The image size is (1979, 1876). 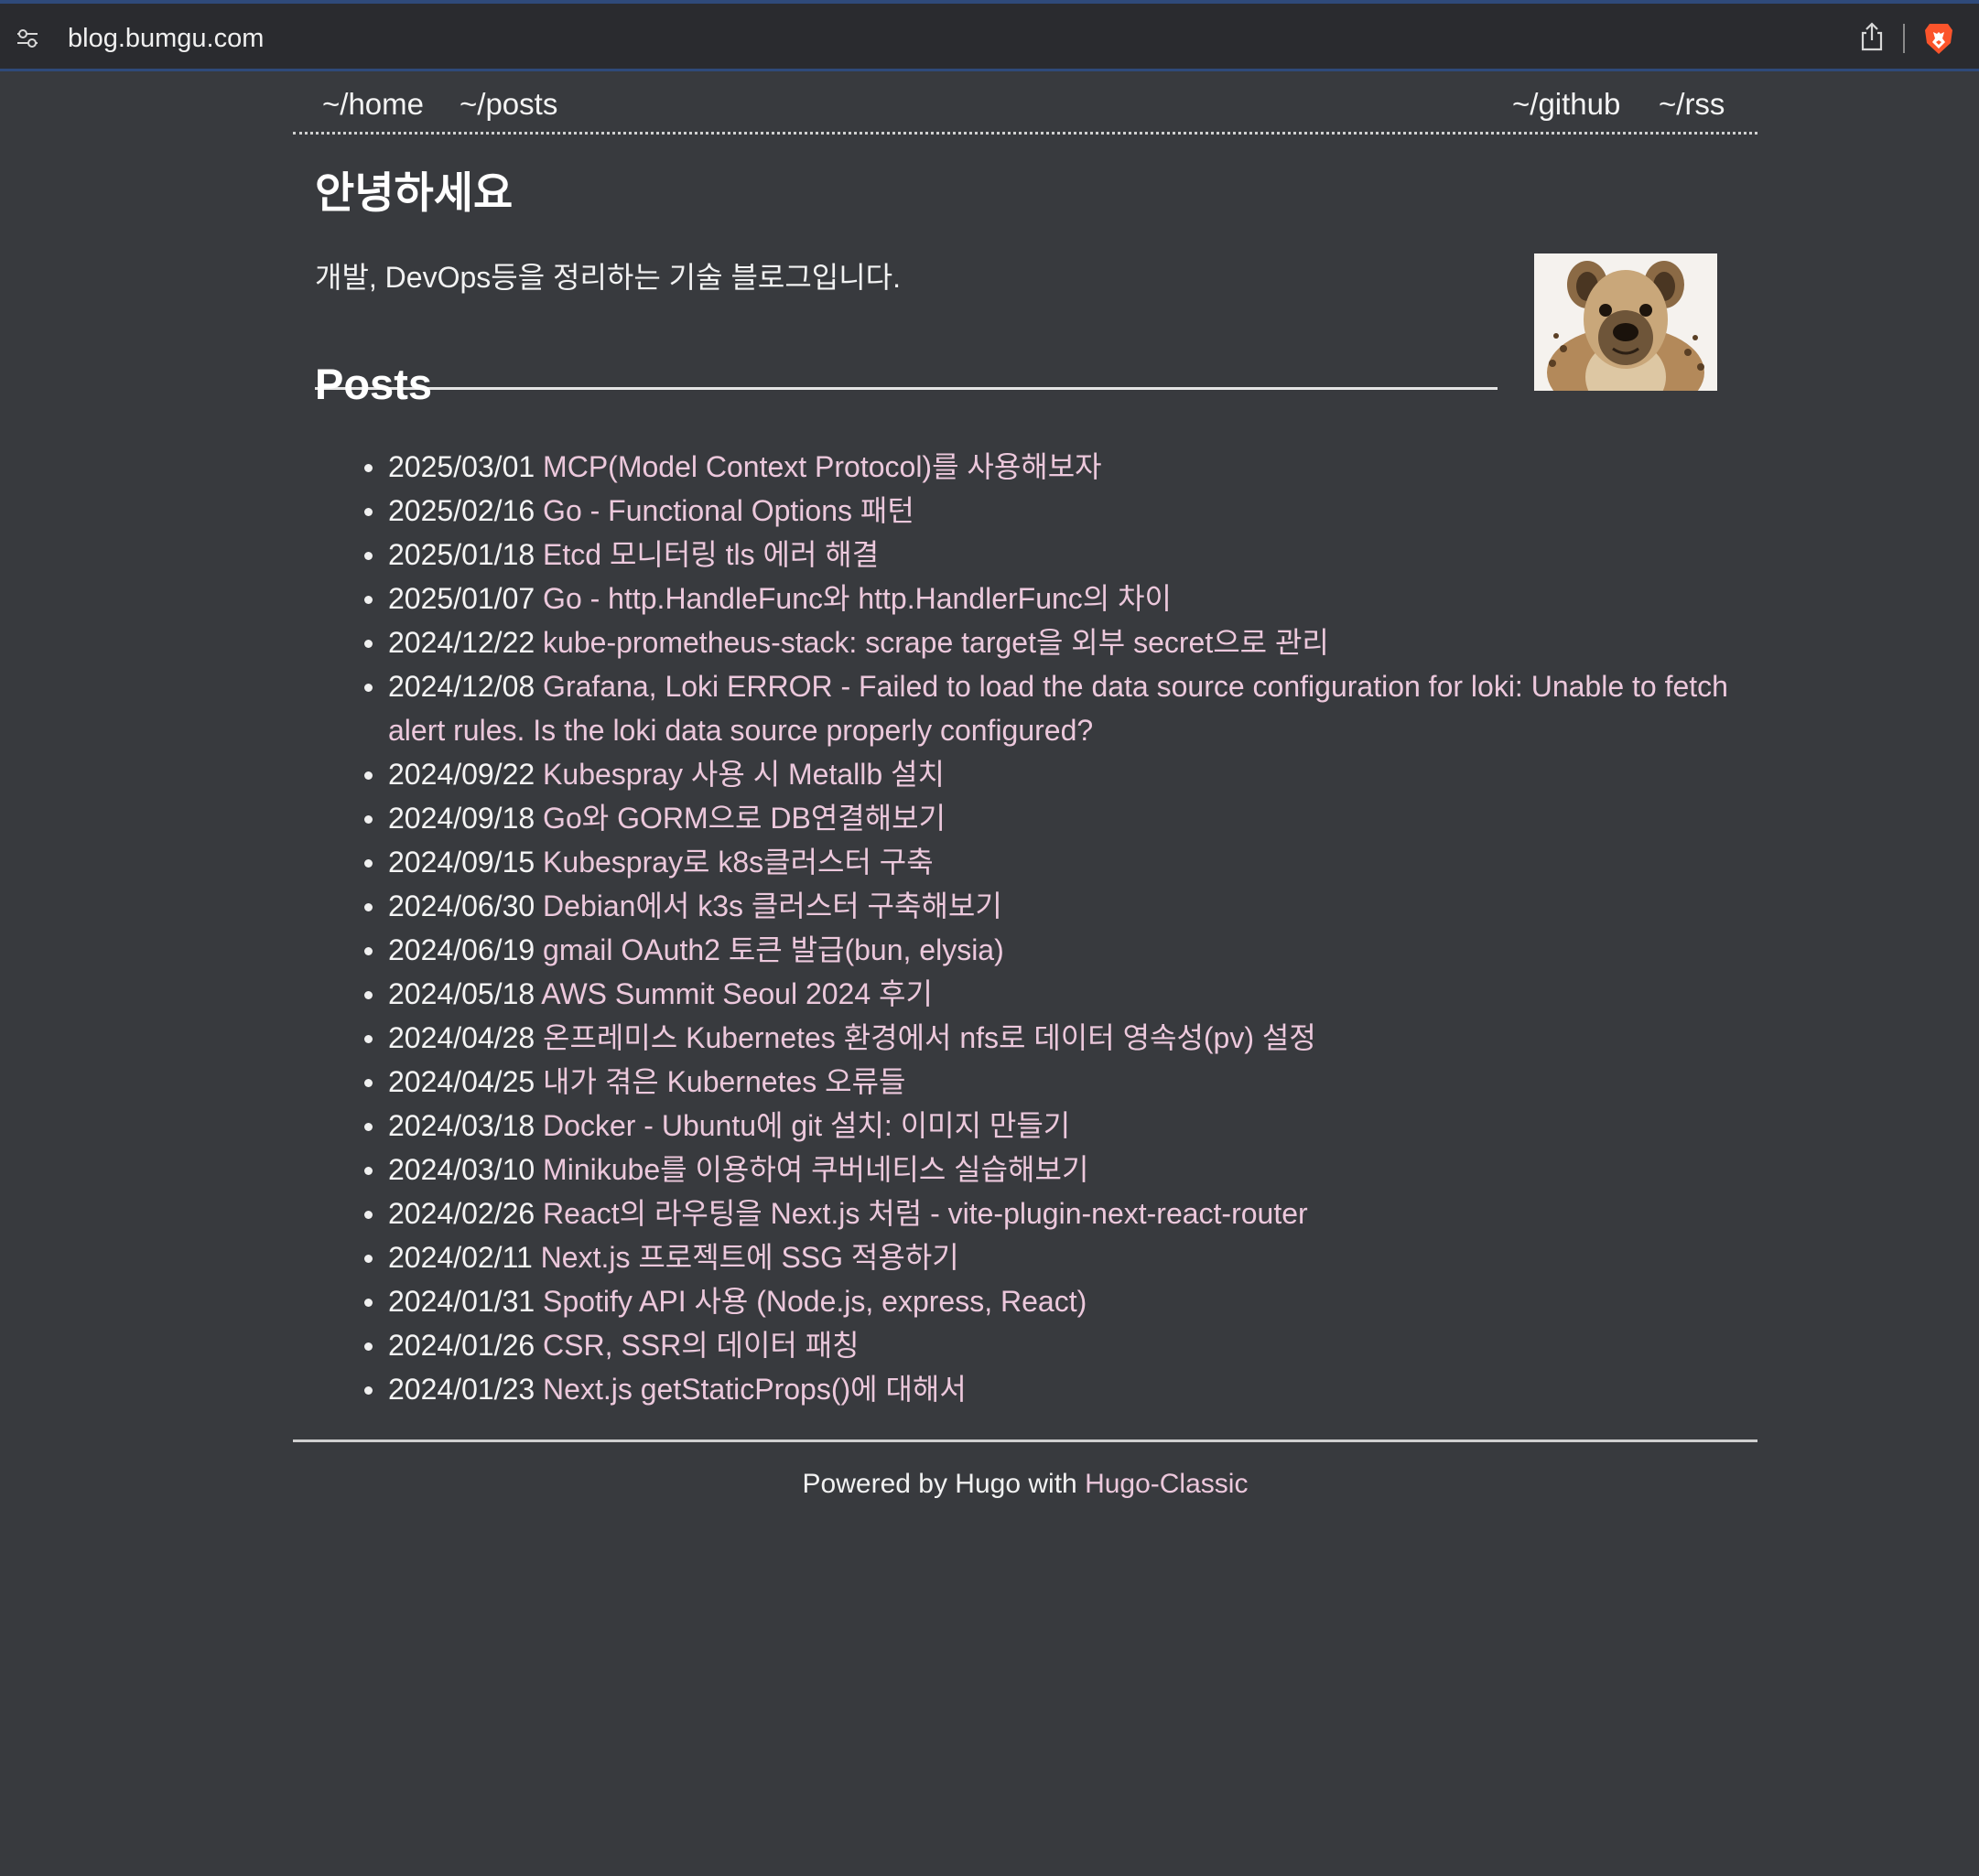 I want to click on nav-github-link: ~/github, so click(x=1566, y=105).